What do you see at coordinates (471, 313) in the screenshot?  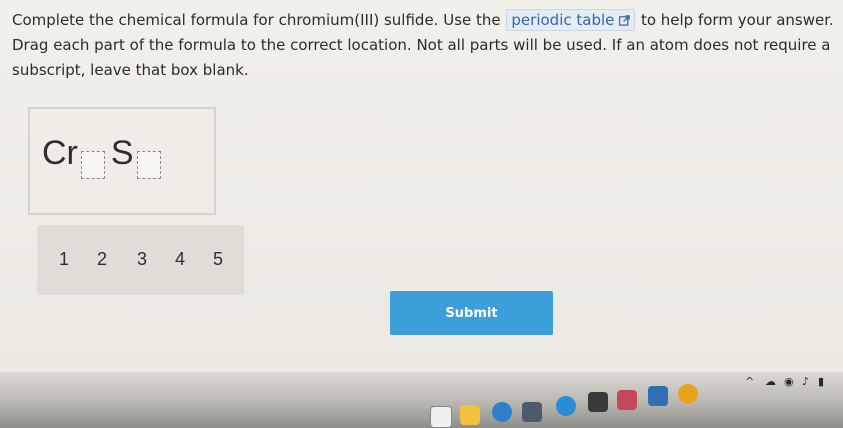 I see `submit-button: Submit` at bounding box center [471, 313].